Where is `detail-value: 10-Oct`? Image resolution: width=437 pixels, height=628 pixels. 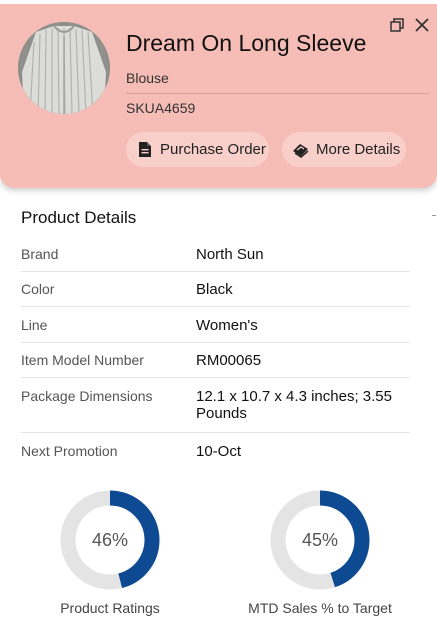
detail-value: 10-Oct is located at coordinates (219, 451).